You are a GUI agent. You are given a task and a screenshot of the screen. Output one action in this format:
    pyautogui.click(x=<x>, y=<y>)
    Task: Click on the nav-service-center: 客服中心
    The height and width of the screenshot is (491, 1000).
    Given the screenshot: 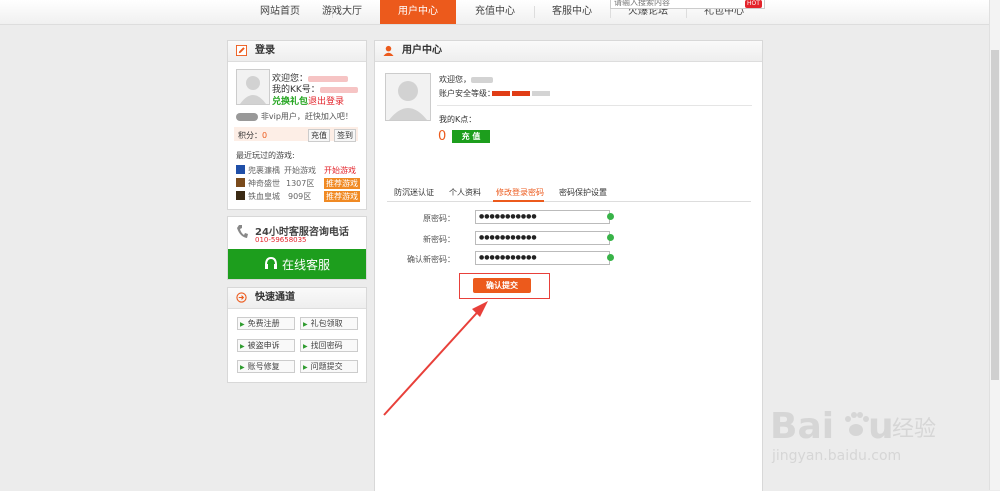 What is the action you would take?
    pyautogui.click(x=572, y=12)
    